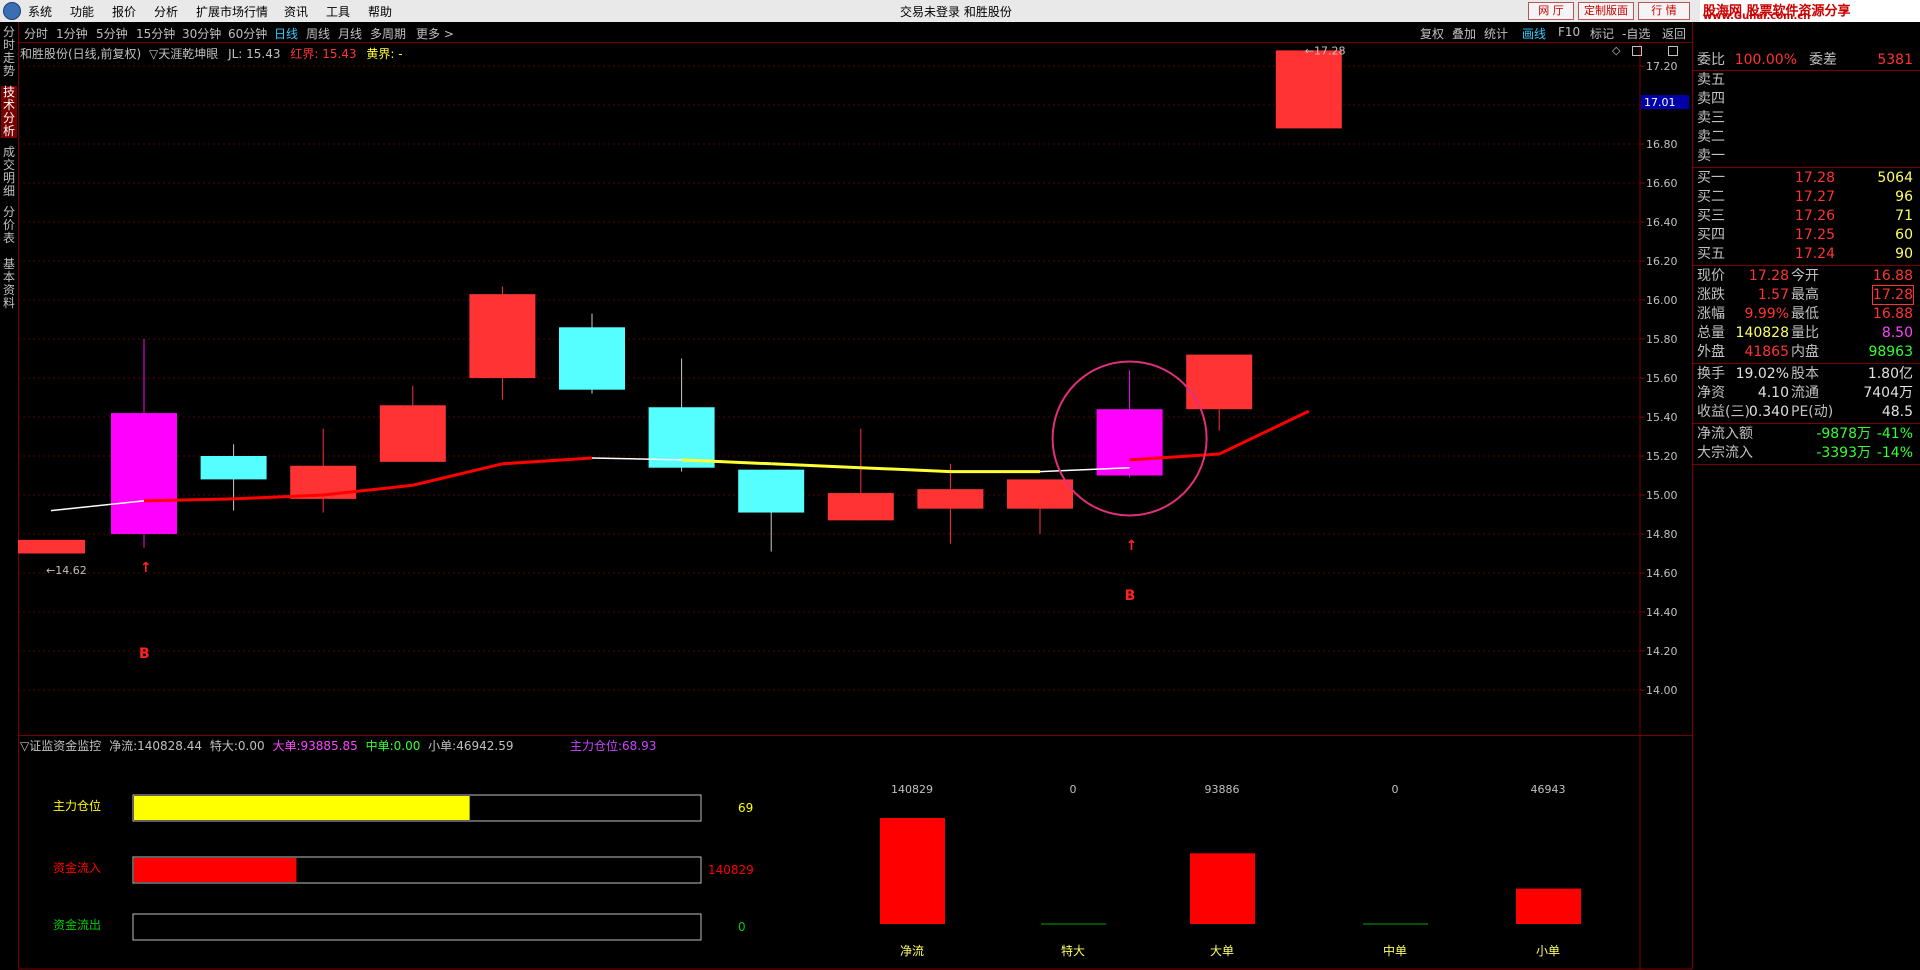 The height and width of the screenshot is (970, 1920). What do you see at coordinates (1725, 453) in the screenshot?
I see `flow-label: 大宗流入` at bounding box center [1725, 453].